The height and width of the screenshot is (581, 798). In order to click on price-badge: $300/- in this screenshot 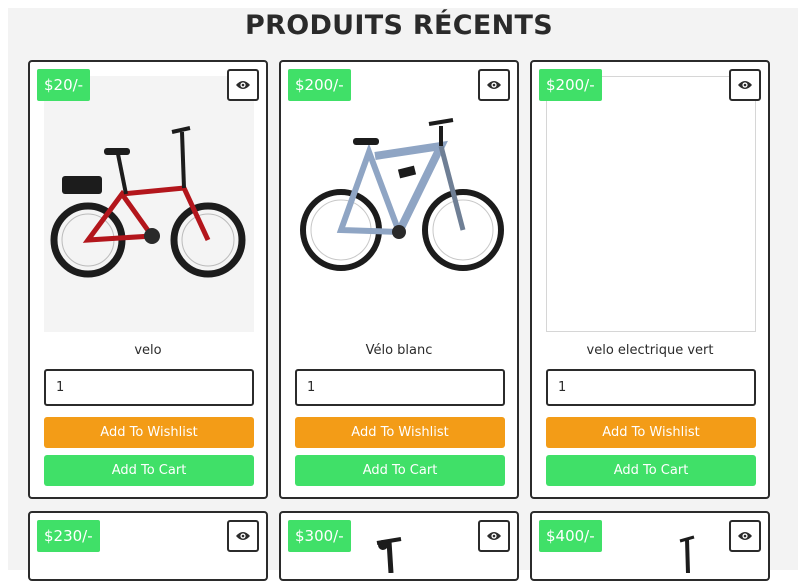, I will do `click(319, 536)`.